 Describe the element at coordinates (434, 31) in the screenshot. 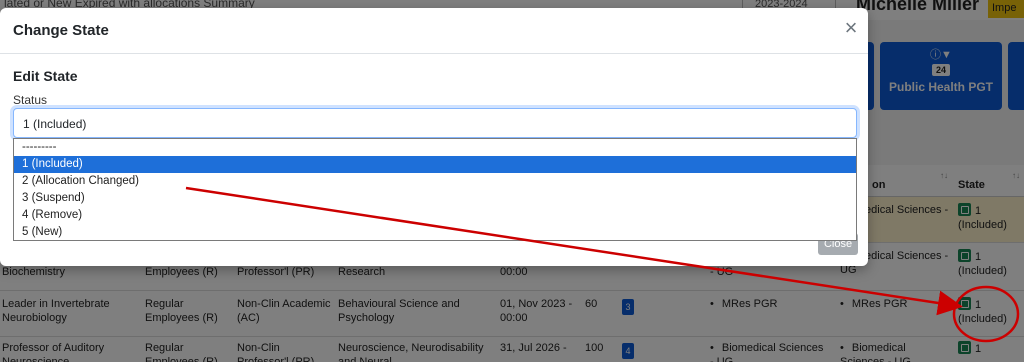

I see `modal-header: Change State ×` at that location.